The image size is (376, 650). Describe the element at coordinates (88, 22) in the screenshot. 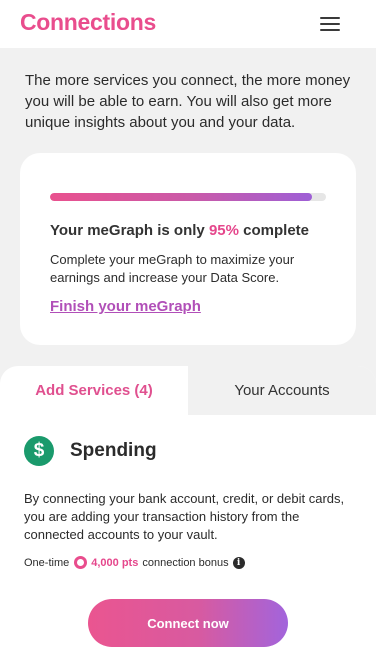

I see `page-title: Connections` at that location.